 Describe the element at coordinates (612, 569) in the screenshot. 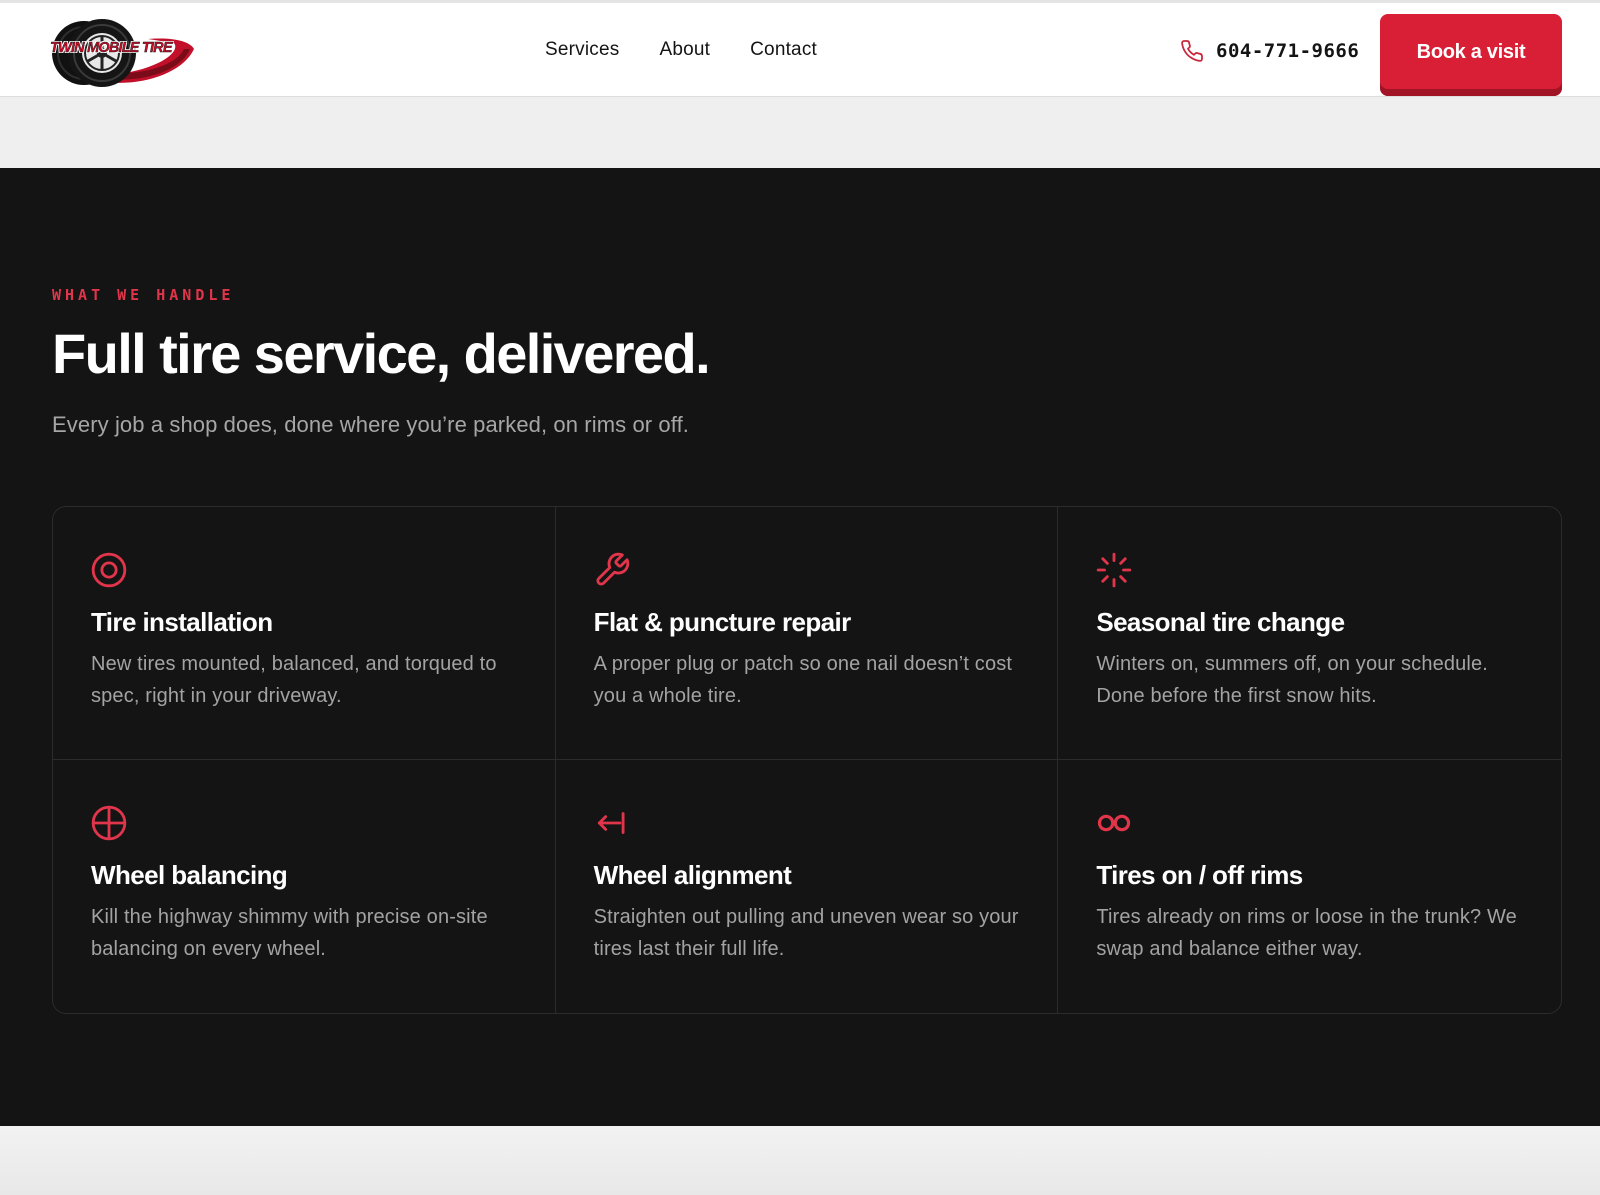

I see `wrench-icon` at that location.